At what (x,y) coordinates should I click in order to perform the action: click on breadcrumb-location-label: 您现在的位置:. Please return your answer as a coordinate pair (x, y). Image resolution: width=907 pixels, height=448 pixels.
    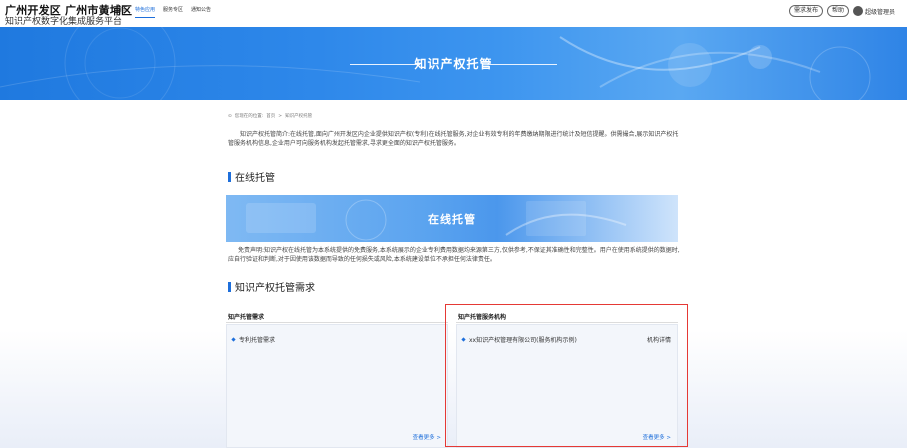
    Looking at the image, I should click on (249, 116).